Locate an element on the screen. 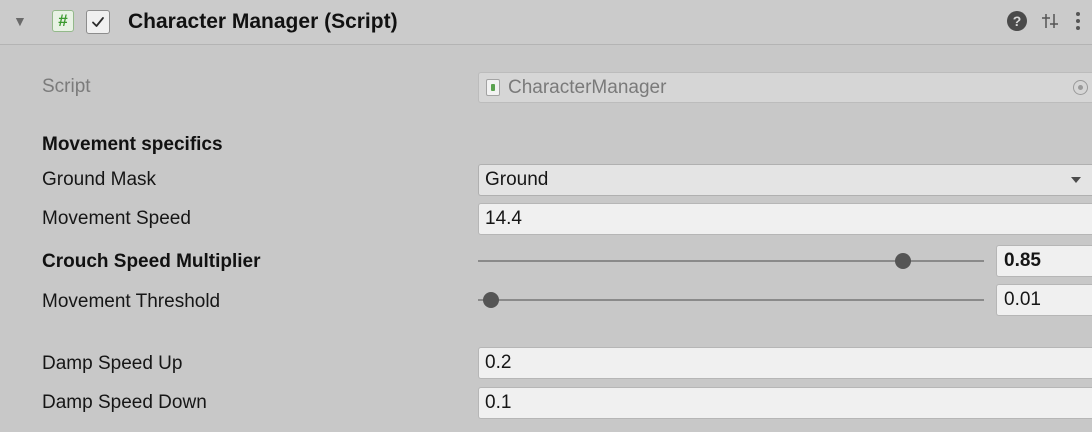 This screenshot has height=432, width=1092. object-picker-icon is located at coordinates (1080, 87).